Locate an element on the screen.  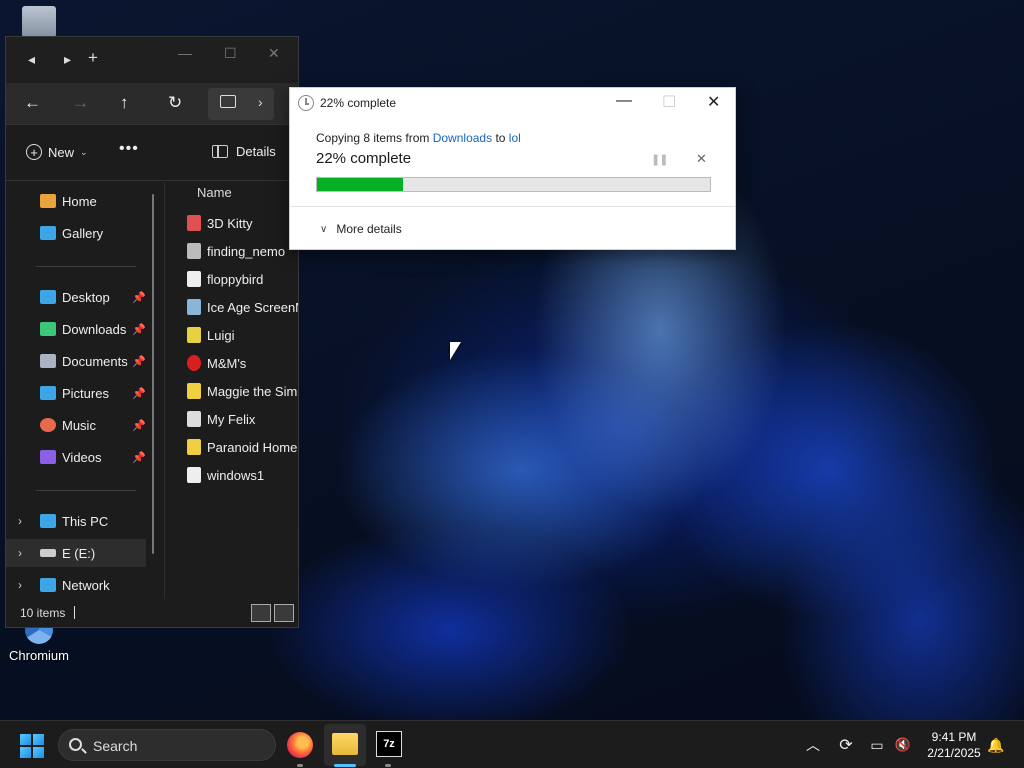
speaker-muted-icon: 🔇 is located at coordinates (903, 744).